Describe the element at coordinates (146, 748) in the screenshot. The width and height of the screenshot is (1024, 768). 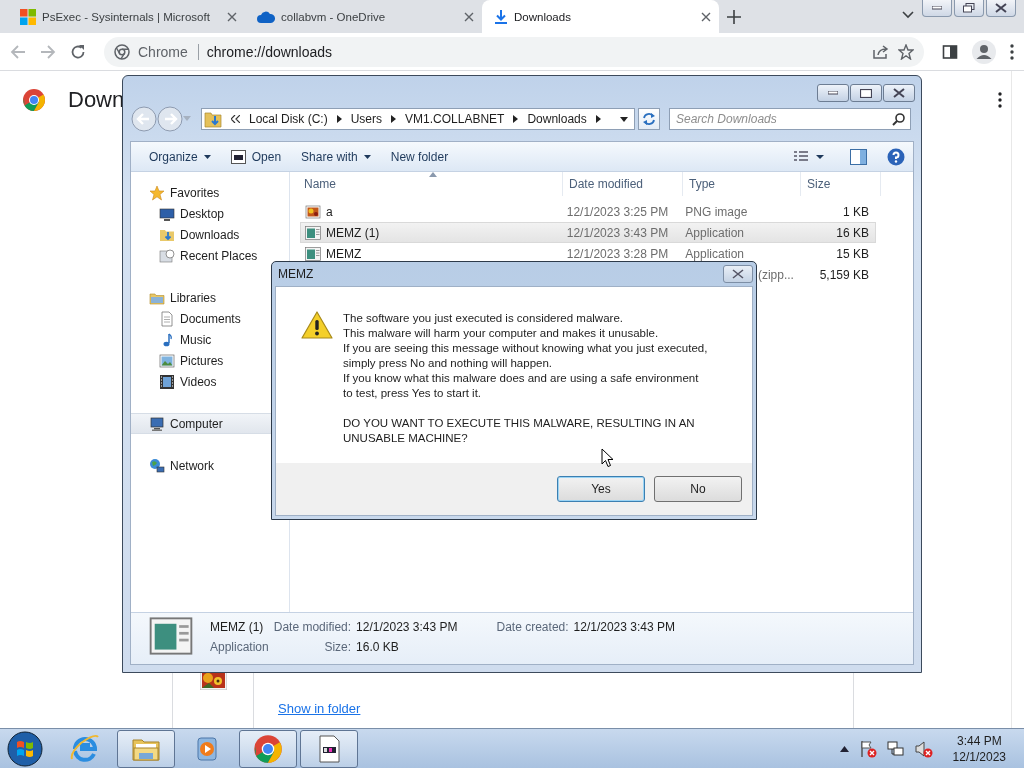
I see `explorer-taskbar-button` at that location.